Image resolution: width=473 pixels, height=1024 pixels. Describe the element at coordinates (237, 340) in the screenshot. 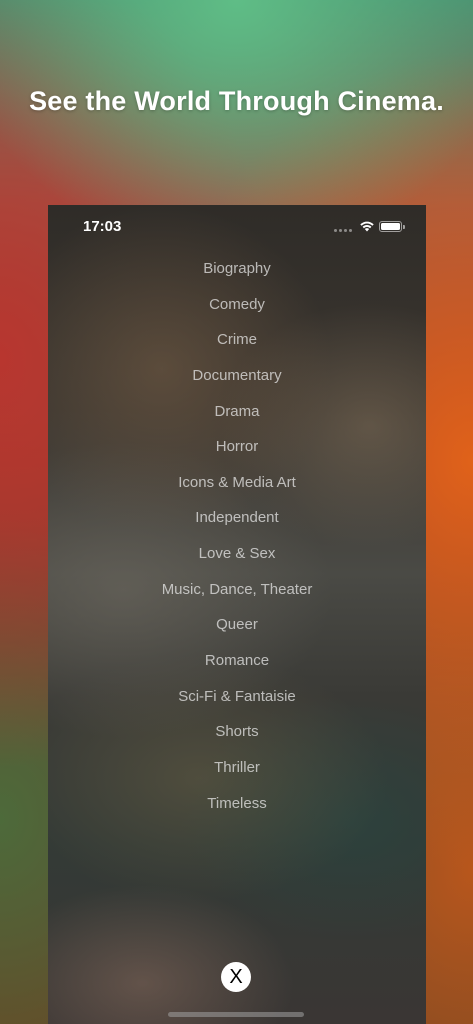

I see `genre-item: Crime` at that location.